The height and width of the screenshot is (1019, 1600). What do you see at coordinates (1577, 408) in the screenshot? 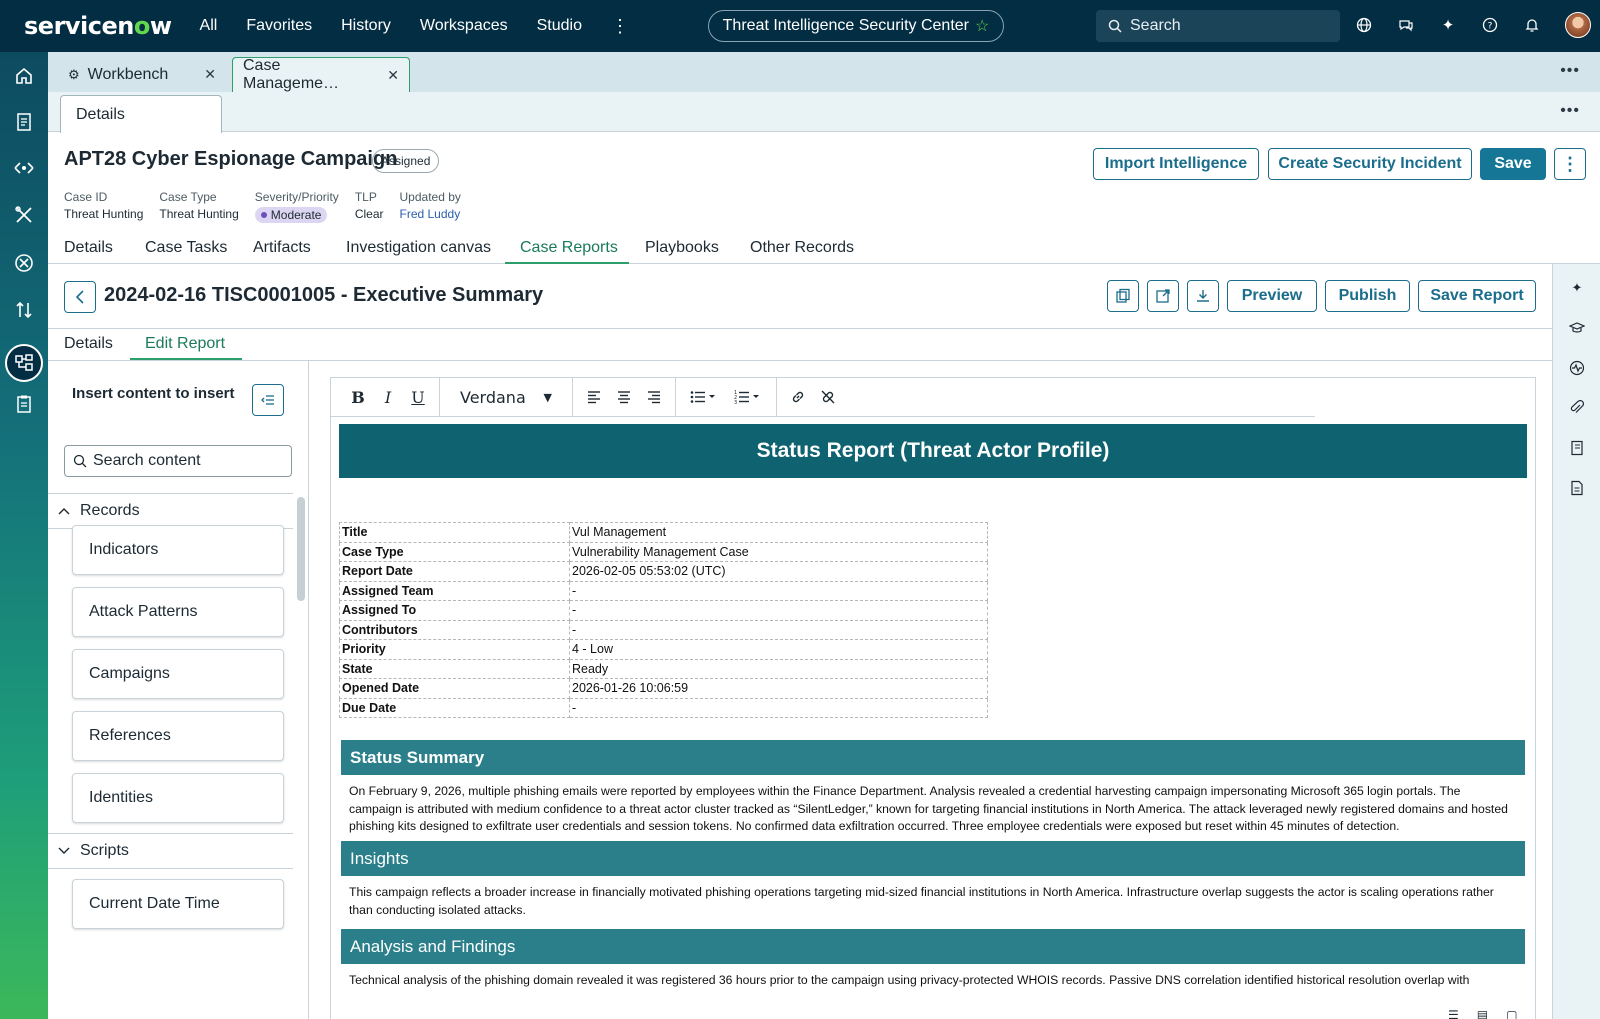
I see `attachment-icon` at bounding box center [1577, 408].